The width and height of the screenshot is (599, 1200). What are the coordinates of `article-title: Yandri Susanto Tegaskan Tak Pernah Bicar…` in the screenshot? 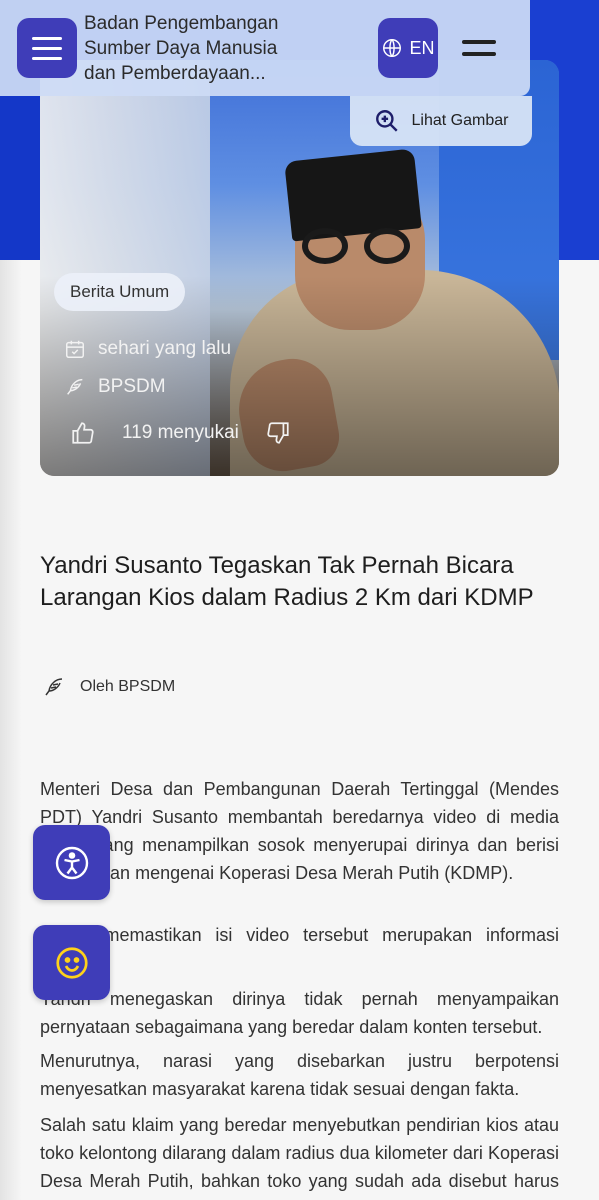 It's located at (287, 581).